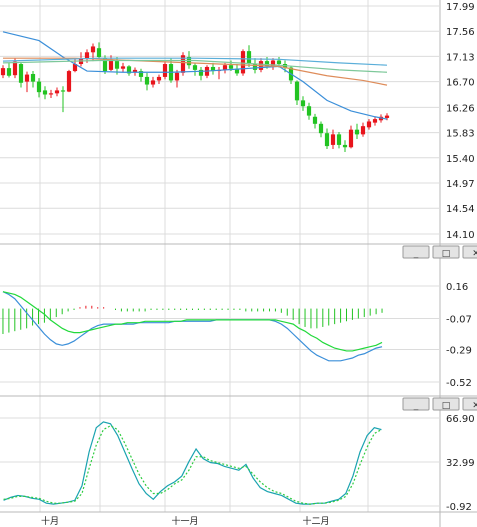  I want to click on panel0-minimize-button: _, so click(416, 252).